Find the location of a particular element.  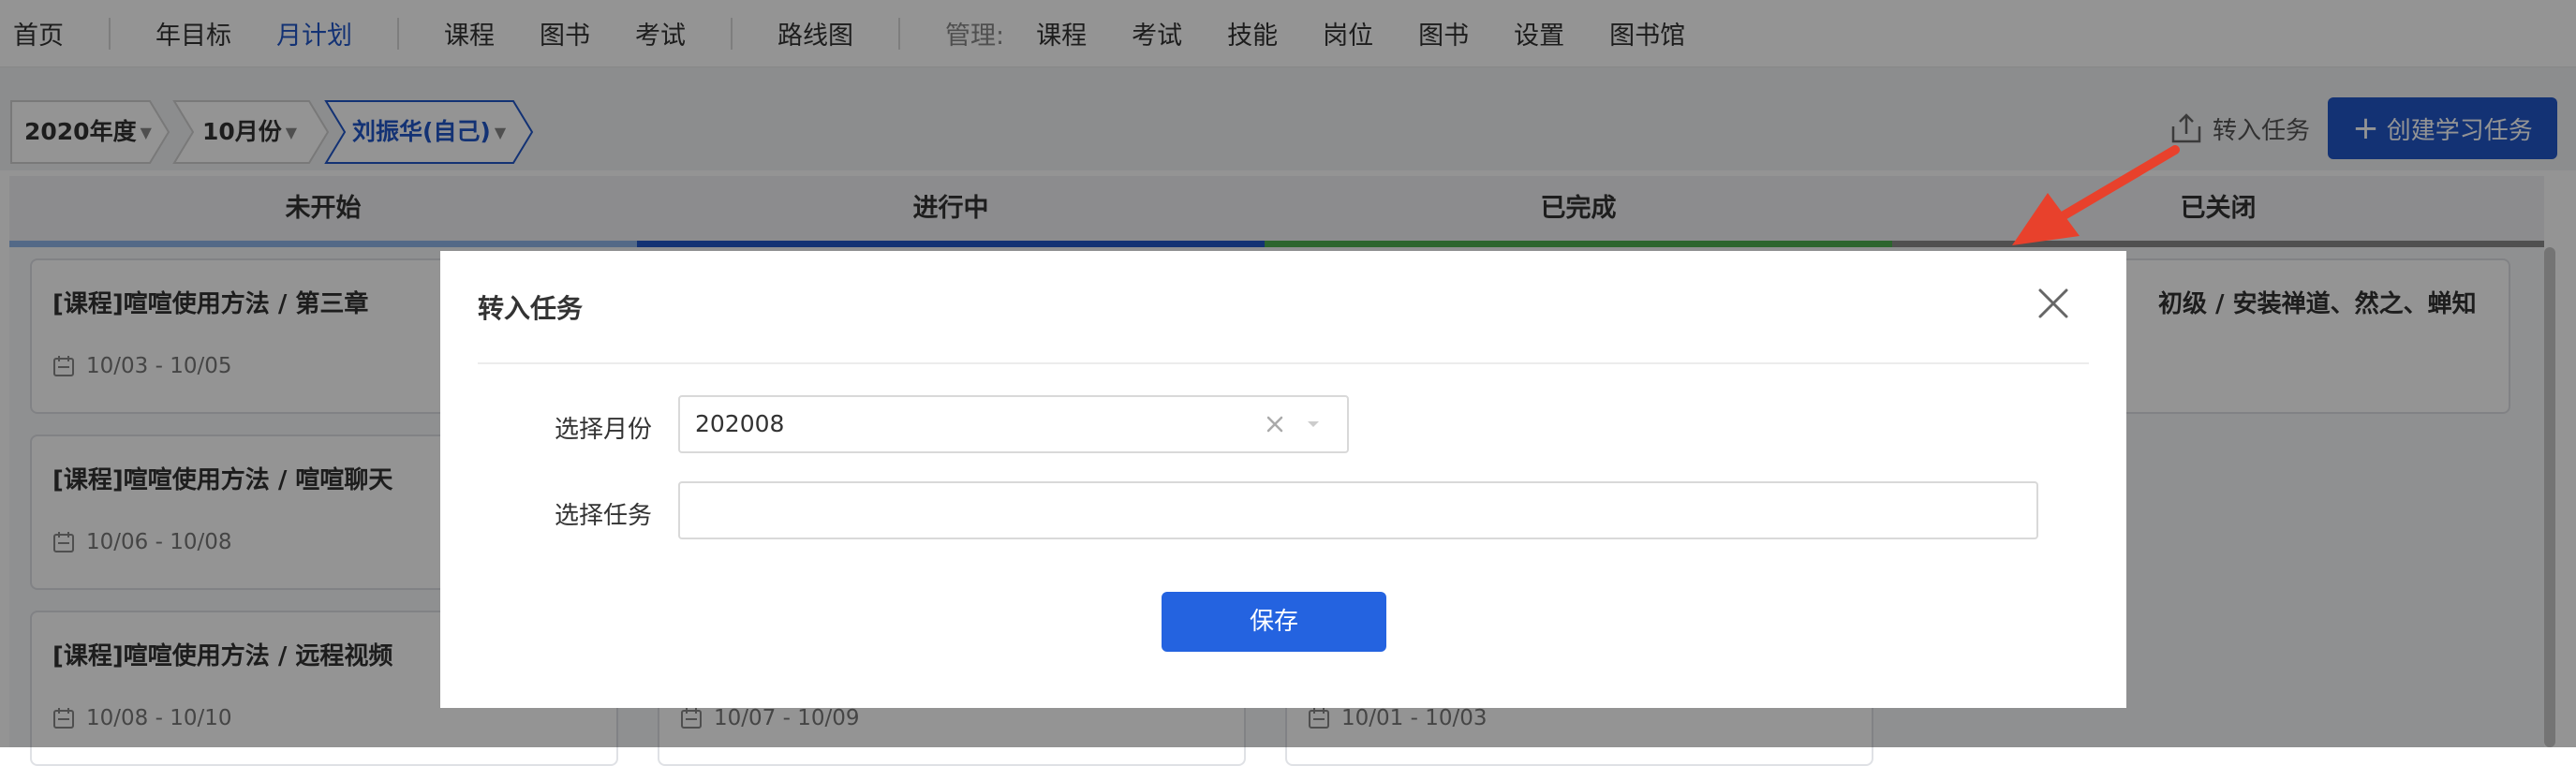

month-select: 202008 is located at coordinates (1014, 424).